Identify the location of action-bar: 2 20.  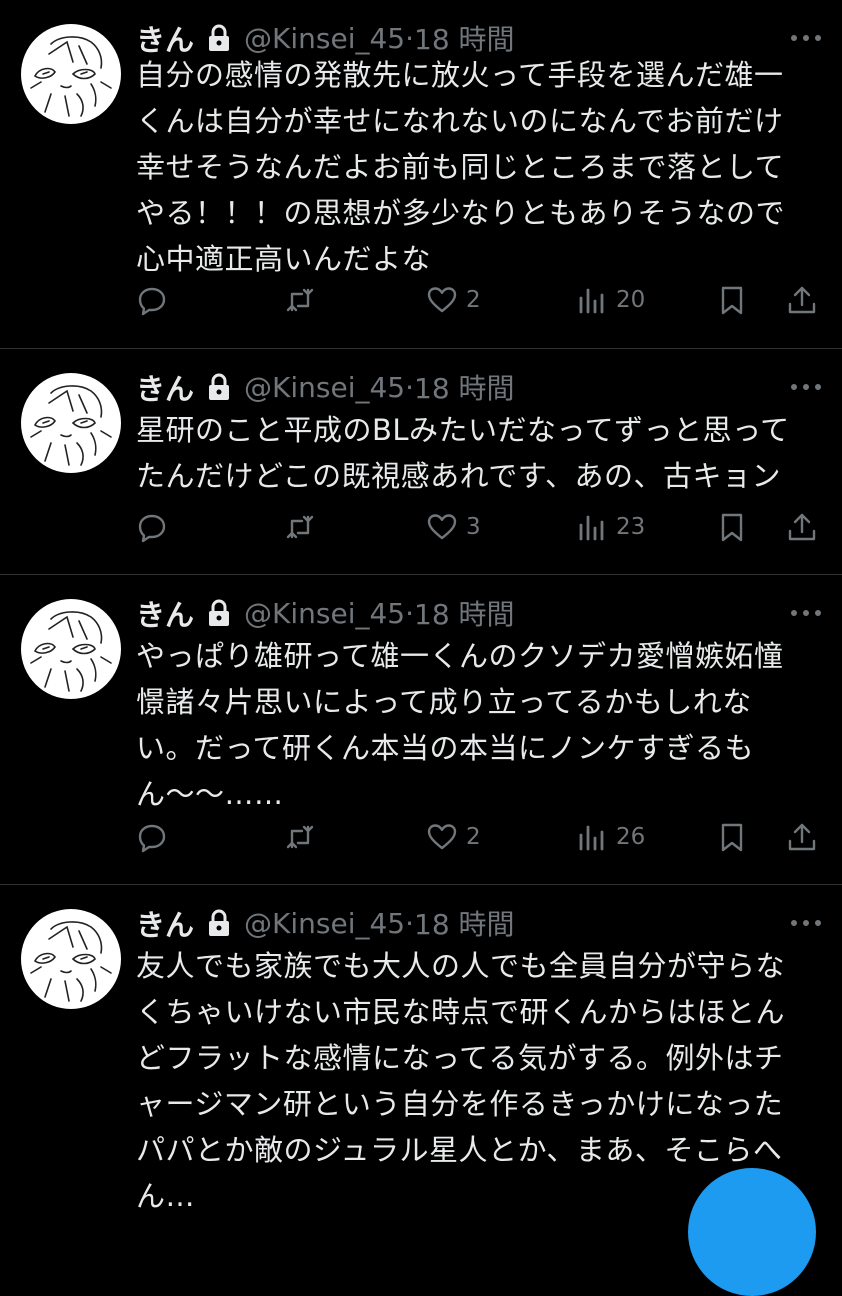
(481, 300).